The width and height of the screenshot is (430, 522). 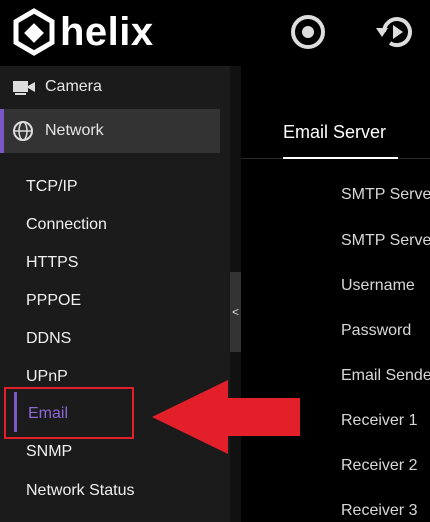 I want to click on helix-logo-icon, so click(x=34, y=32).